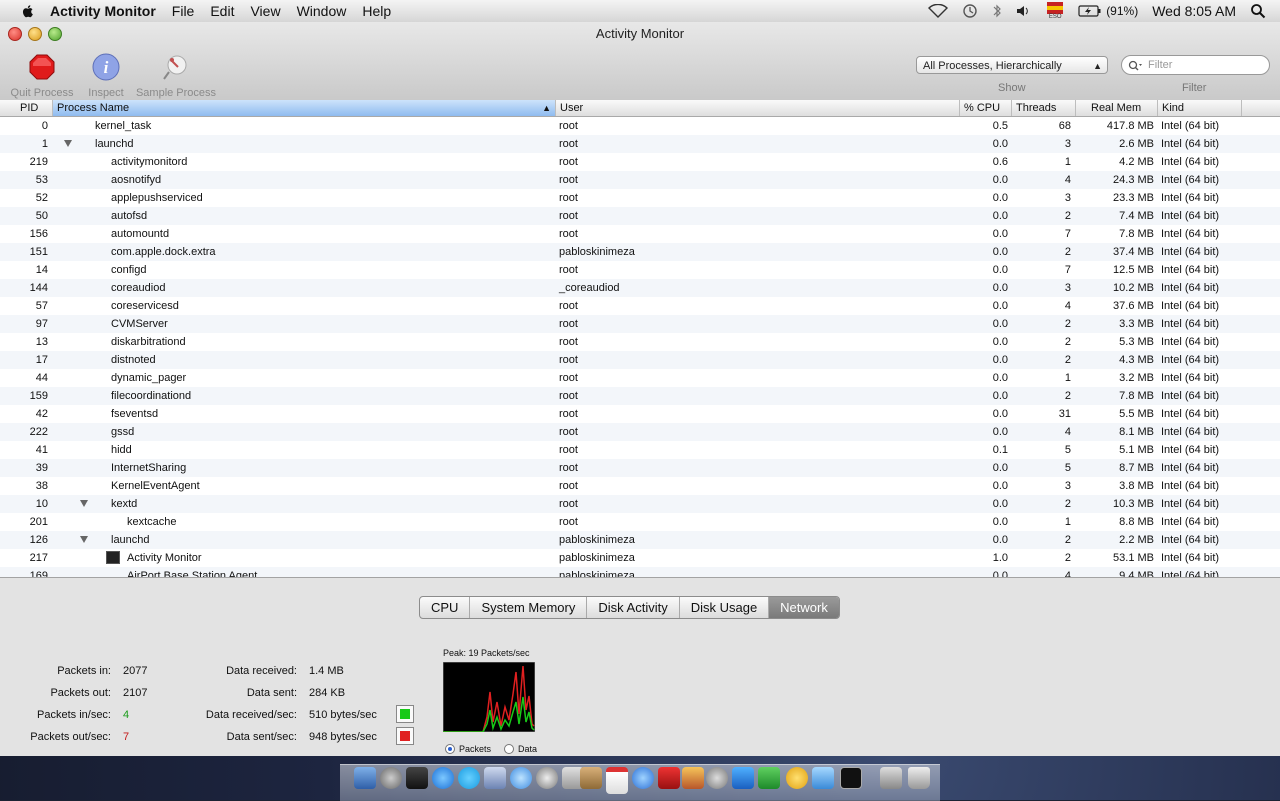 The height and width of the screenshot is (801, 1280). What do you see at coordinates (1258, 11) in the screenshot?
I see `spotlight-icon` at bounding box center [1258, 11].